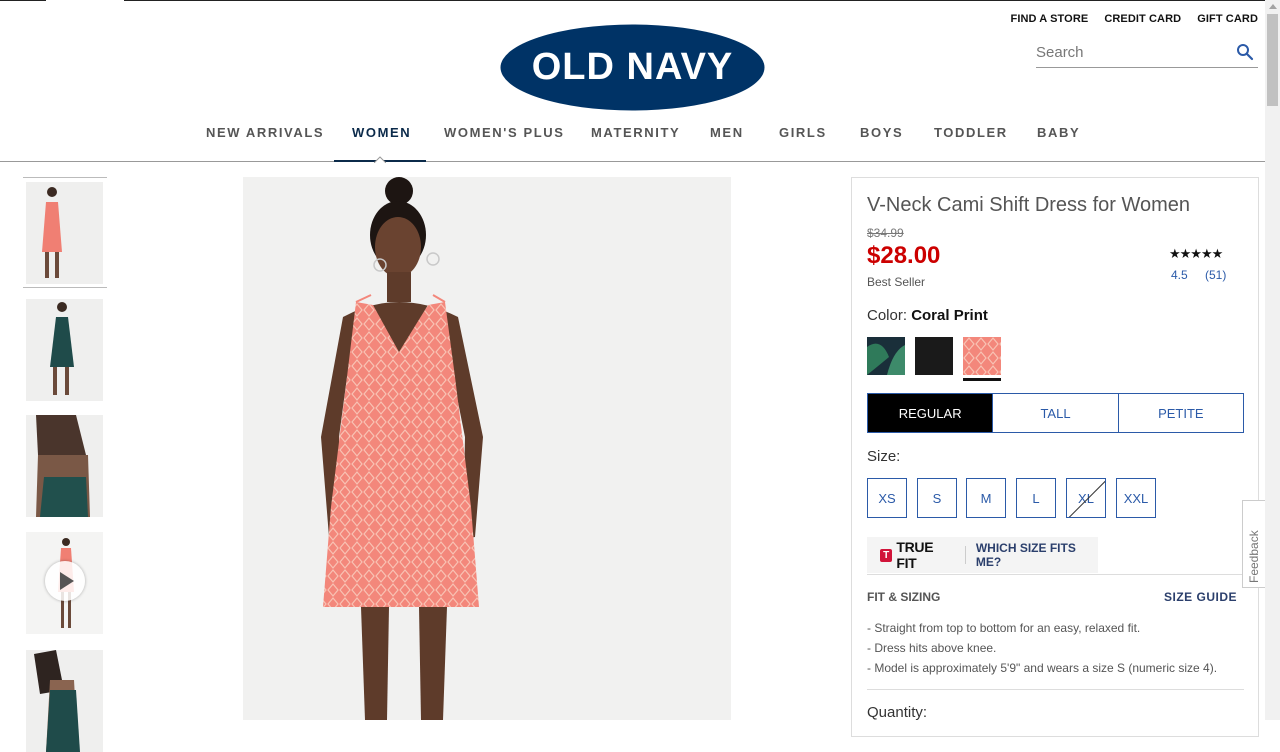  I want to click on fit-tall-tab: TALL, so click(1056, 413).